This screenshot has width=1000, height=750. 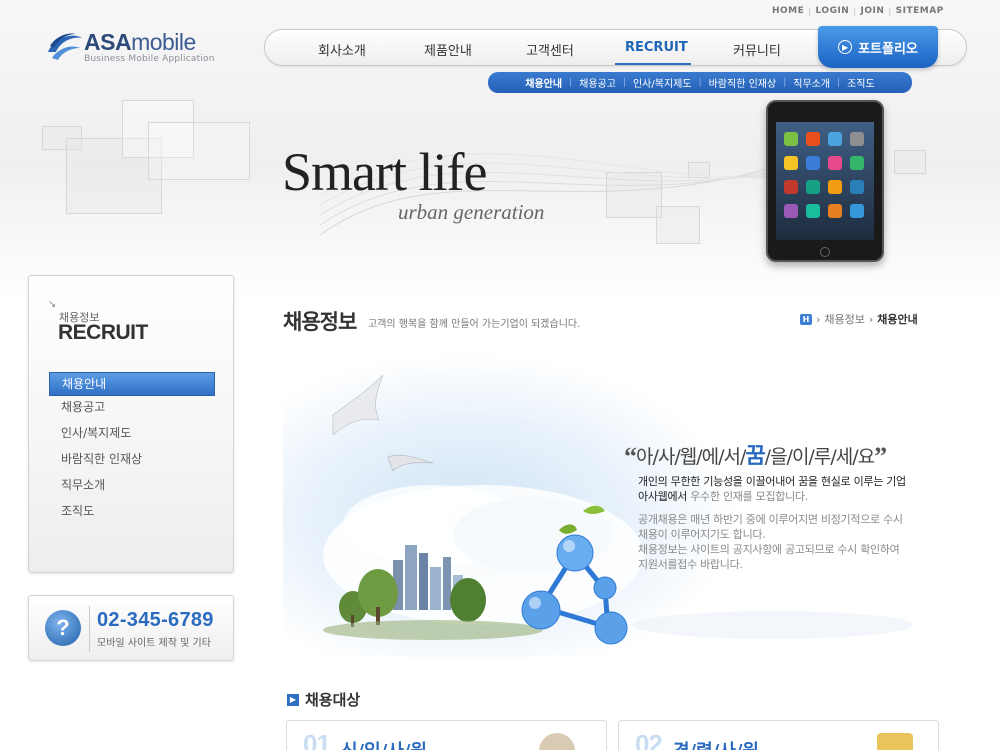 I want to click on logo-brand-rest: mobile, so click(x=163, y=42).